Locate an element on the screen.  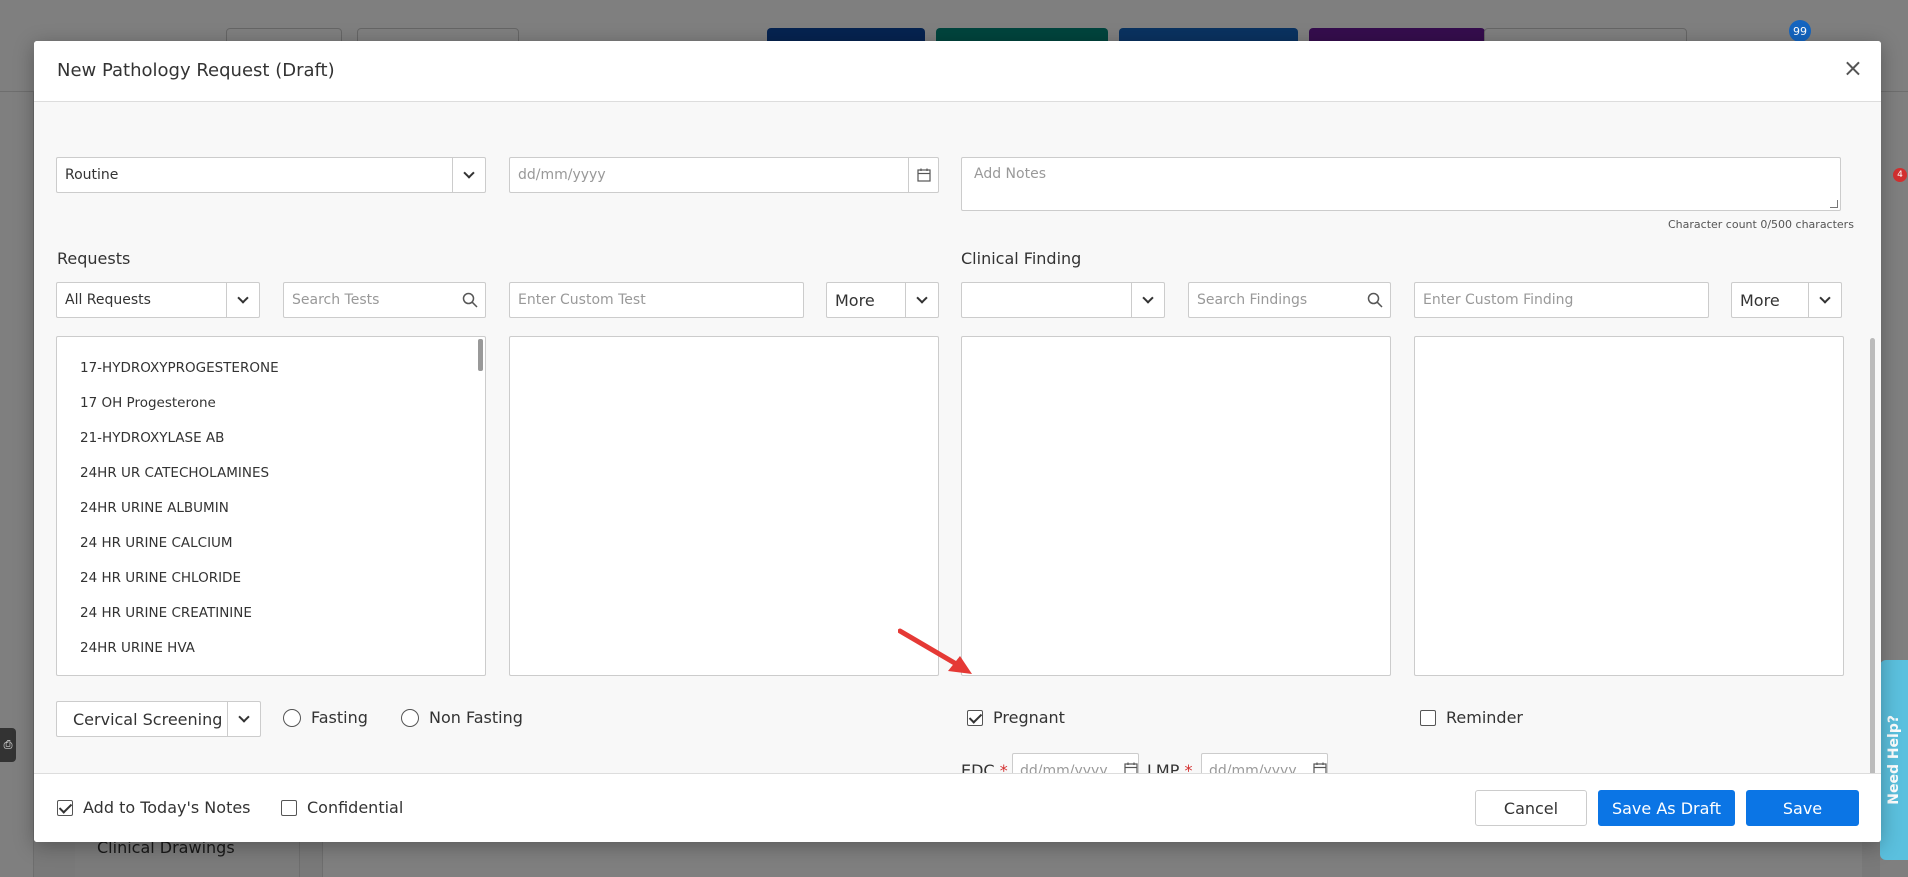
fasting-radio-circle is located at coordinates (292, 717).